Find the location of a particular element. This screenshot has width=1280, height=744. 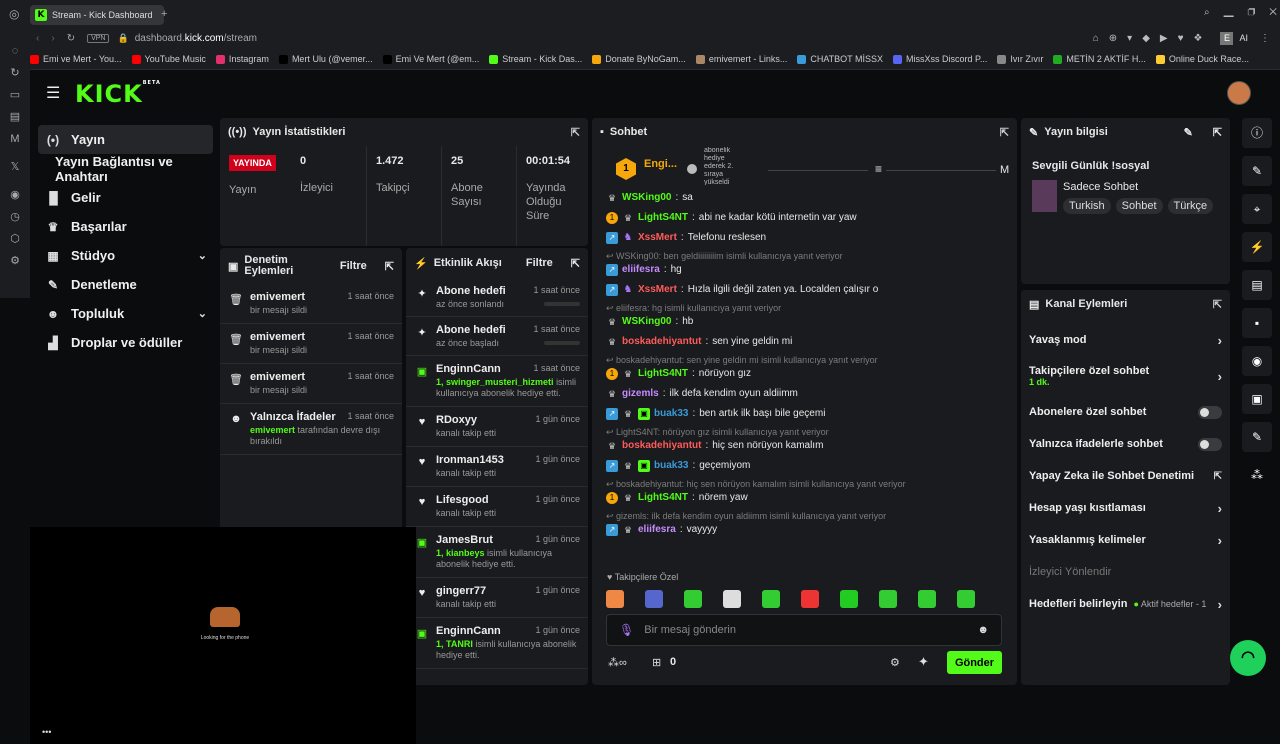

wallet-icon: ▭ is located at coordinates (15, 95).